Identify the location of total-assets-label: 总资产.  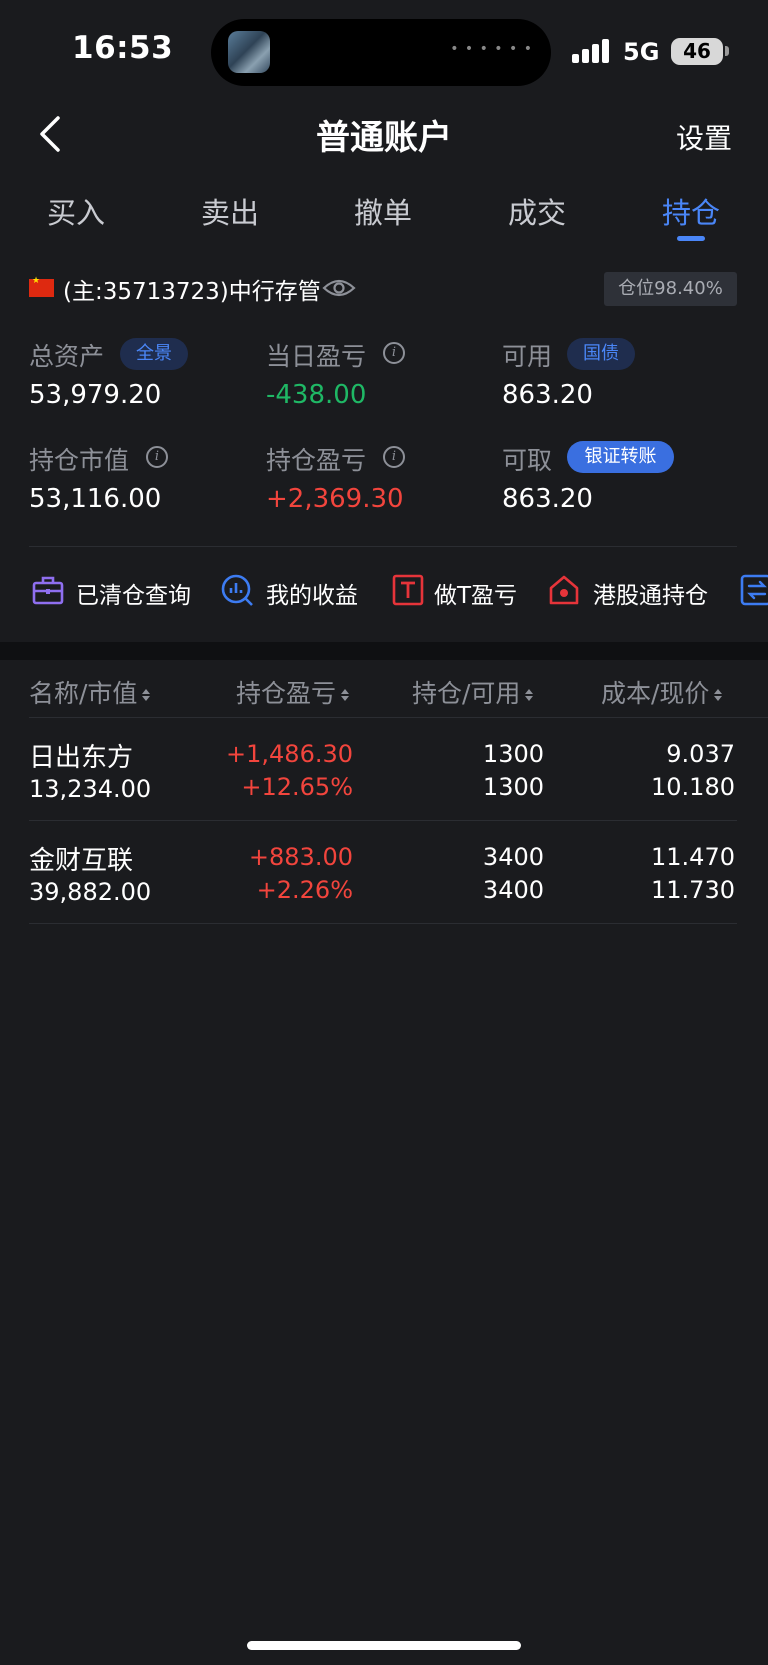
(67, 356).